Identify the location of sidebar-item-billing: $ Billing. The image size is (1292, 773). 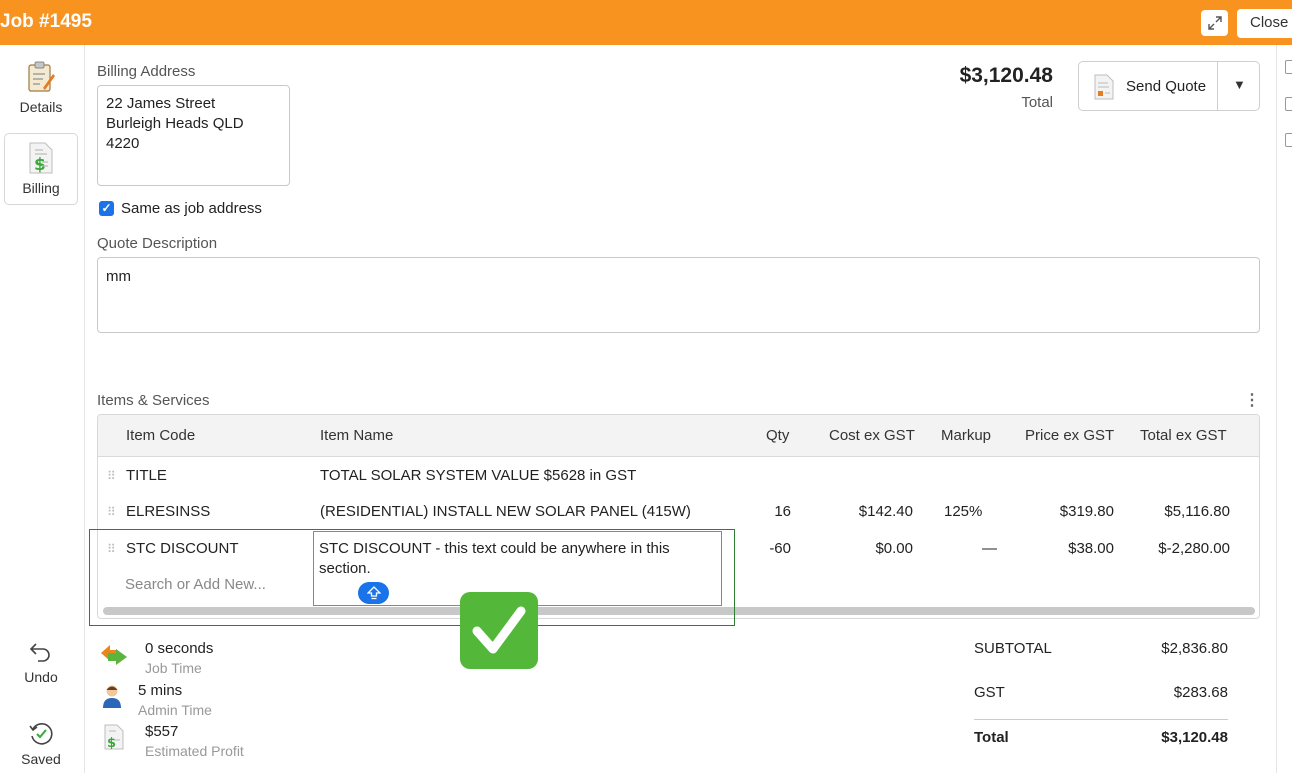
(41, 169).